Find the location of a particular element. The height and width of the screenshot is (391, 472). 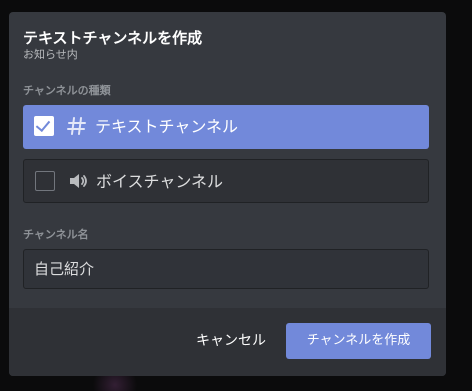

channel-type-option-label: テキストチャンネル is located at coordinates (167, 126).